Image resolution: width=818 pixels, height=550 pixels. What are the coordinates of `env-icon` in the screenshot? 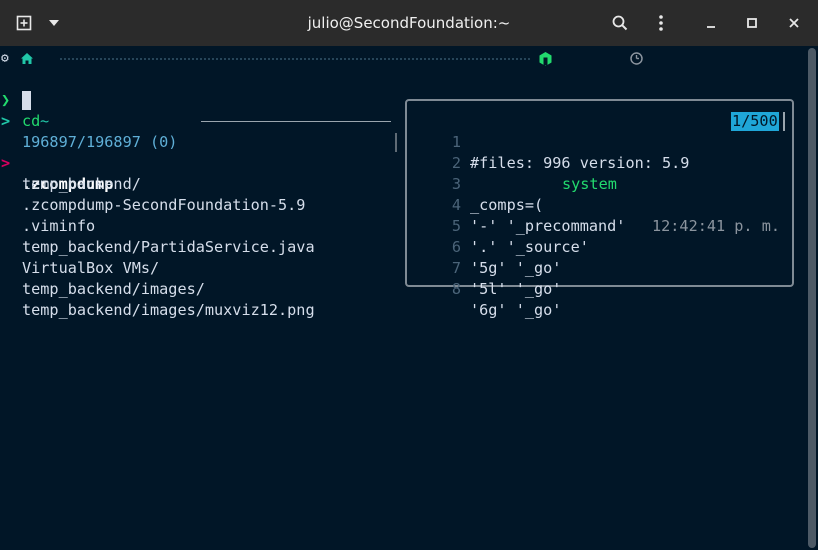 It's located at (545, 59).